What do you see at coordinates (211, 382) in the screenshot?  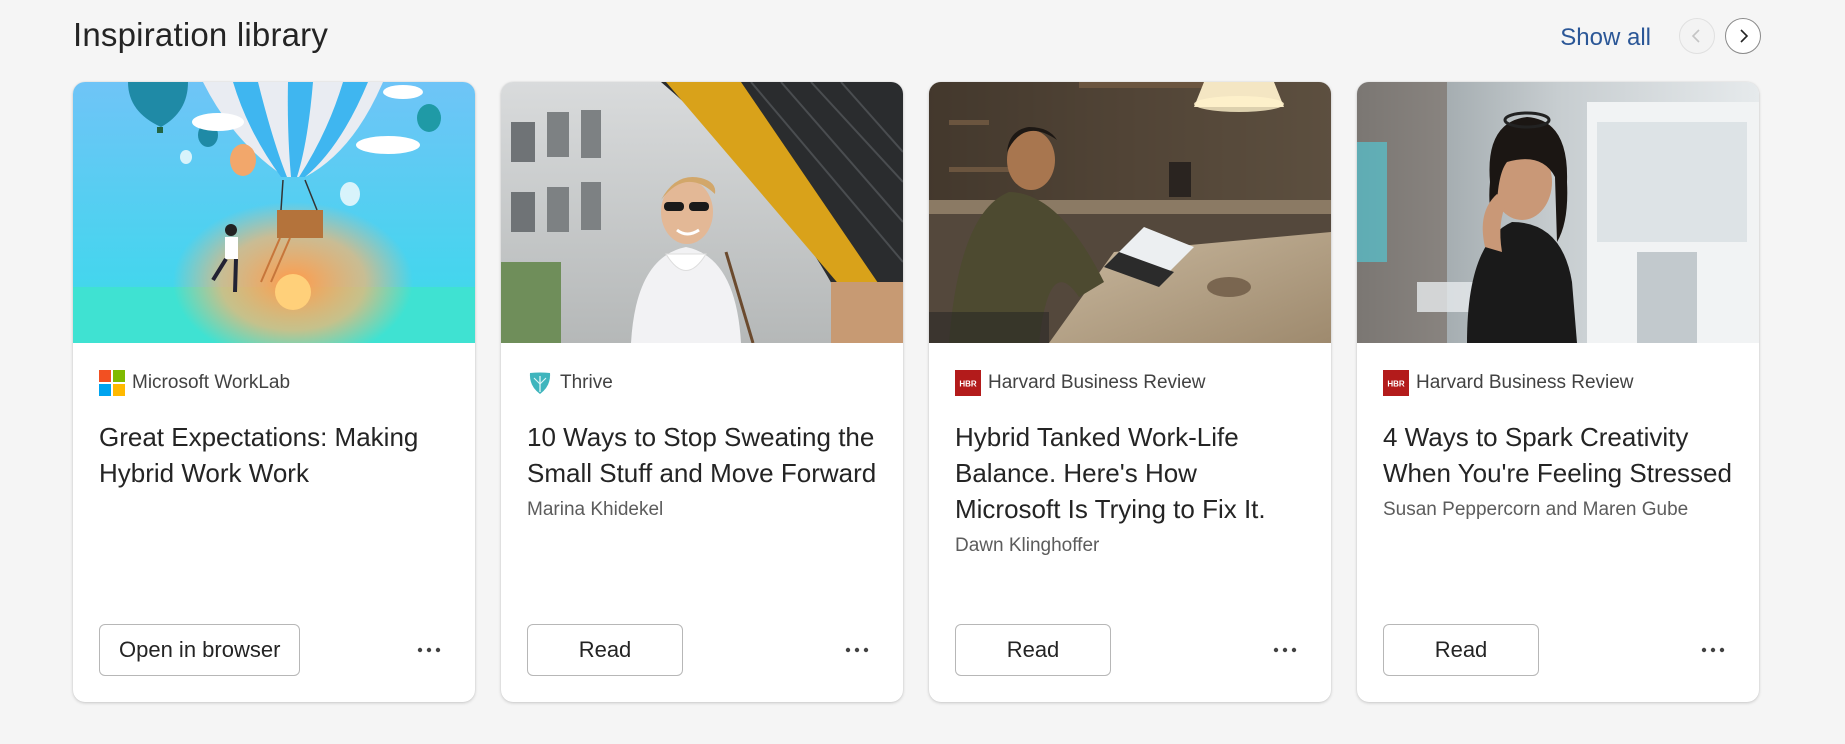 I see `source-name: Microsoft WorkLab` at bounding box center [211, 382].